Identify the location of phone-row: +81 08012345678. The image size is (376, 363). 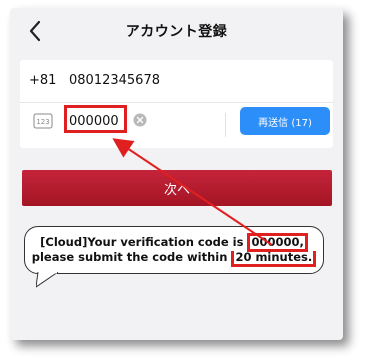
(176, 81).